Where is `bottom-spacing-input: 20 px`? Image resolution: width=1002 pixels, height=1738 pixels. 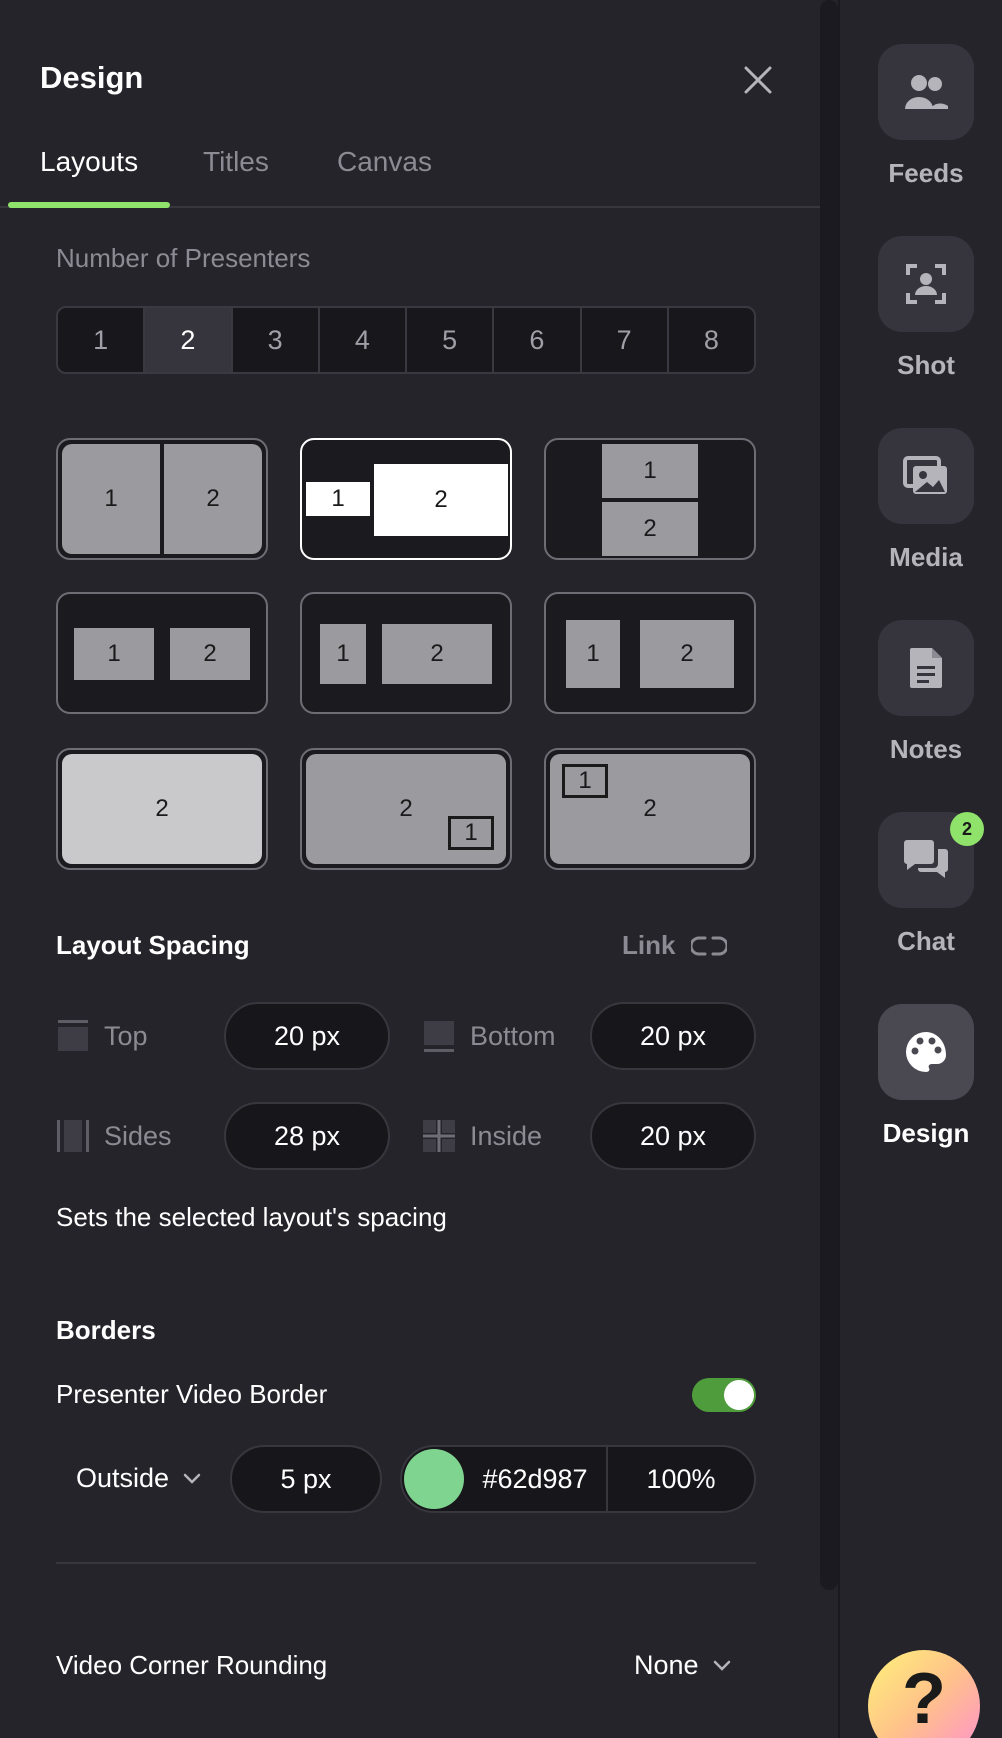
bottom-spacing-input: 20 px is located at coordinates (673, 1036).